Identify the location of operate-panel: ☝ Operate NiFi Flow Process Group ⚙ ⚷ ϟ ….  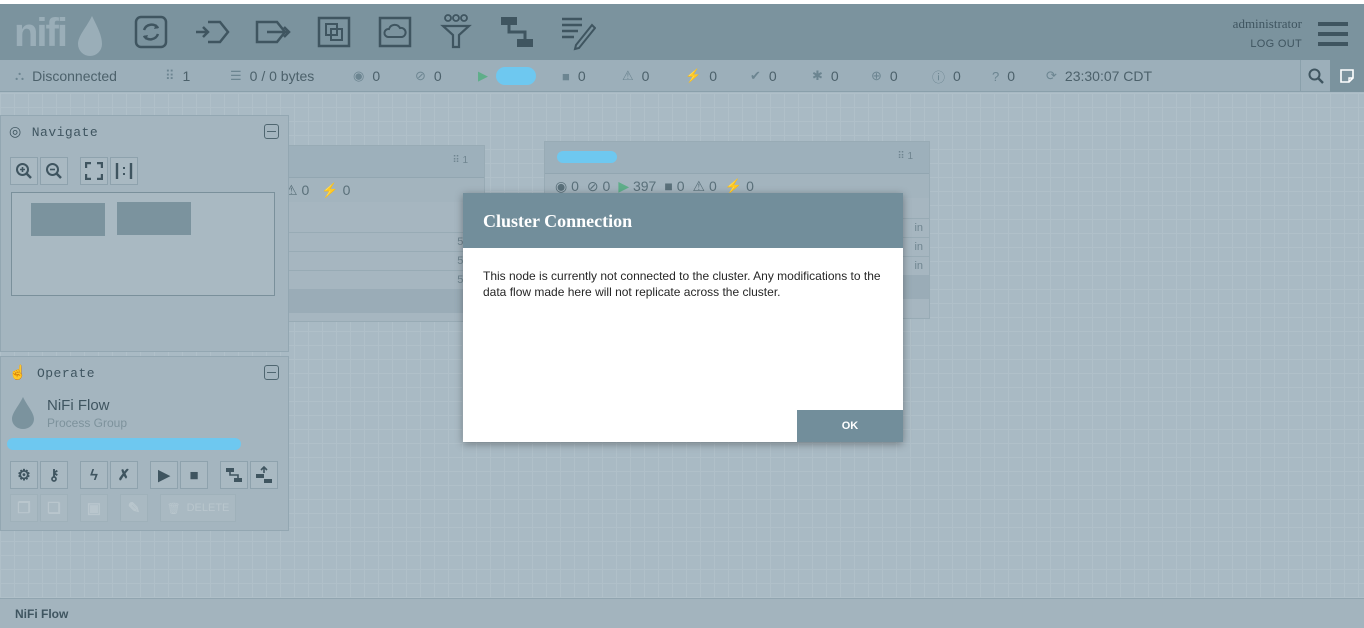
(144, 443).